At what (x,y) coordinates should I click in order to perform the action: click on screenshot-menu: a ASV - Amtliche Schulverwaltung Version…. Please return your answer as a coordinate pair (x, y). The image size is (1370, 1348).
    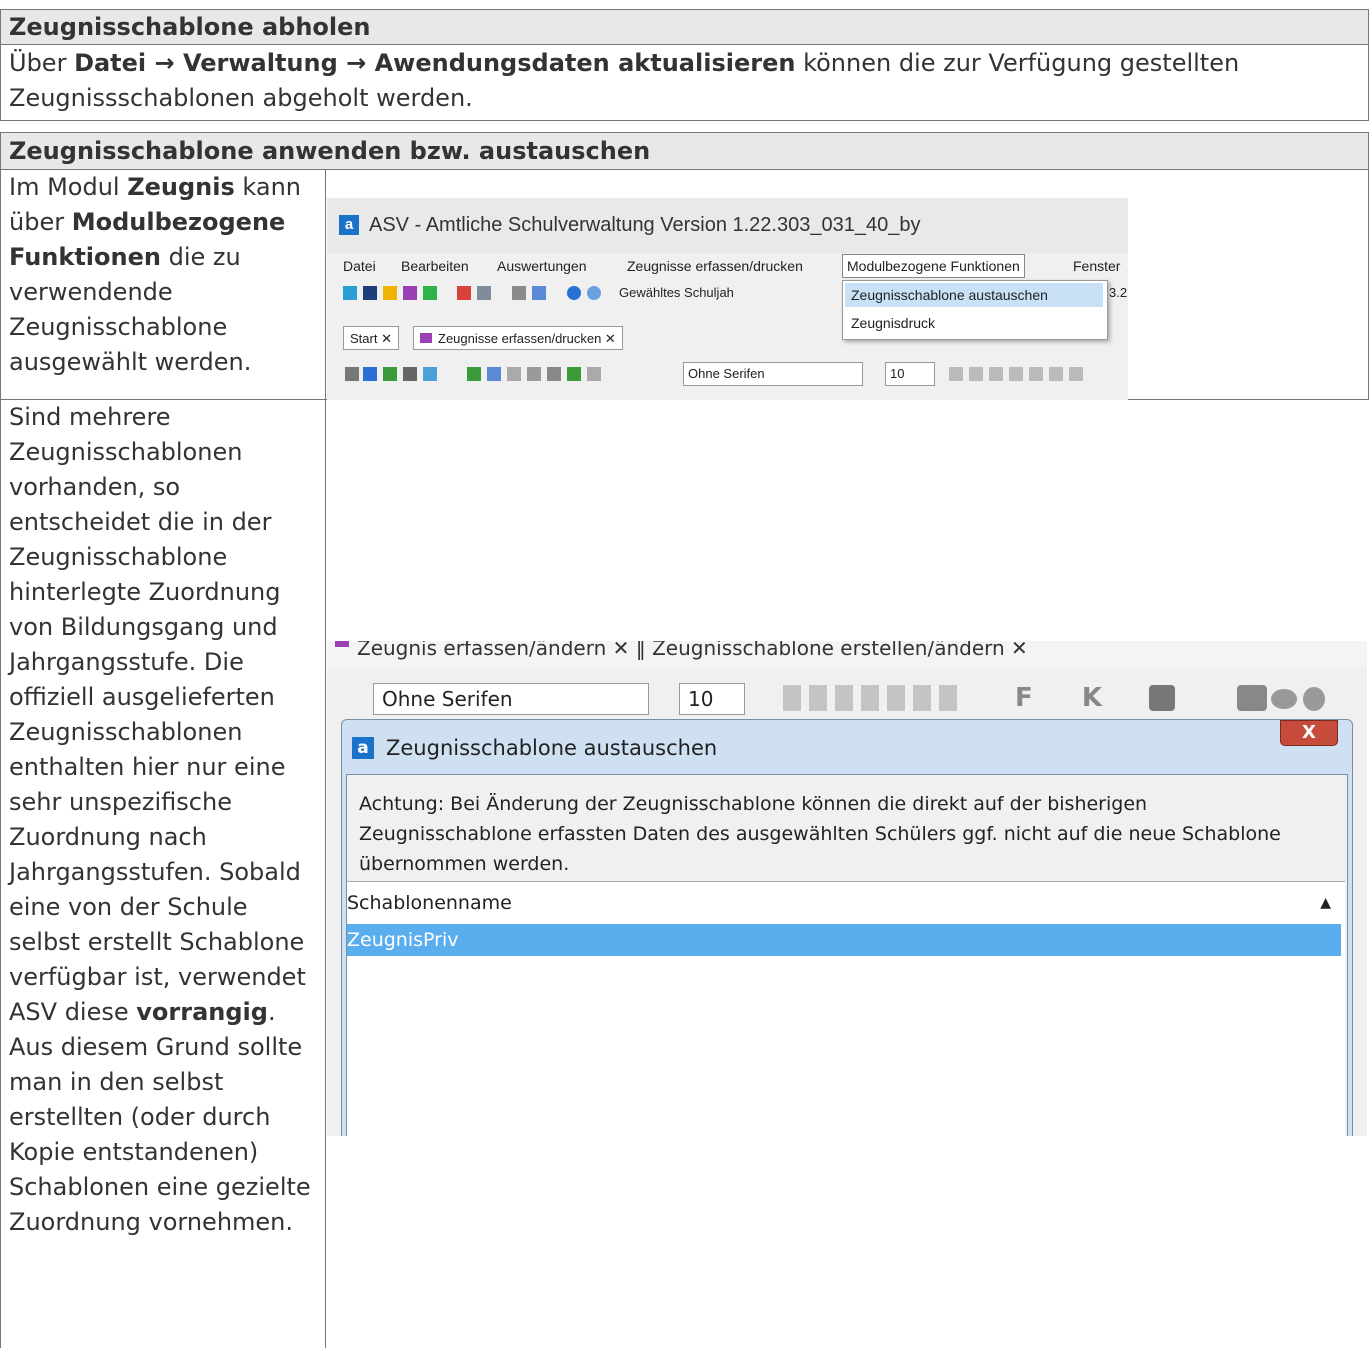
    Looking at the image, I should click on (727, 299).